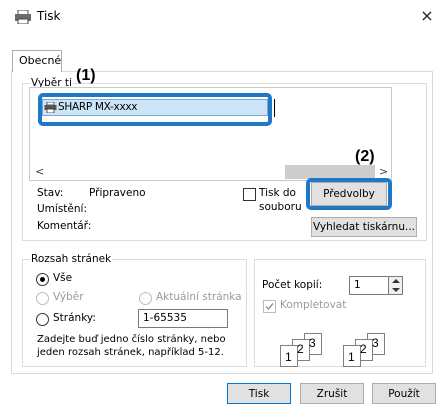  What do you see at coordinates (375, 343) in the screenshot?
I see `collate-page-3b: 3` at bounding box center [375, 343].